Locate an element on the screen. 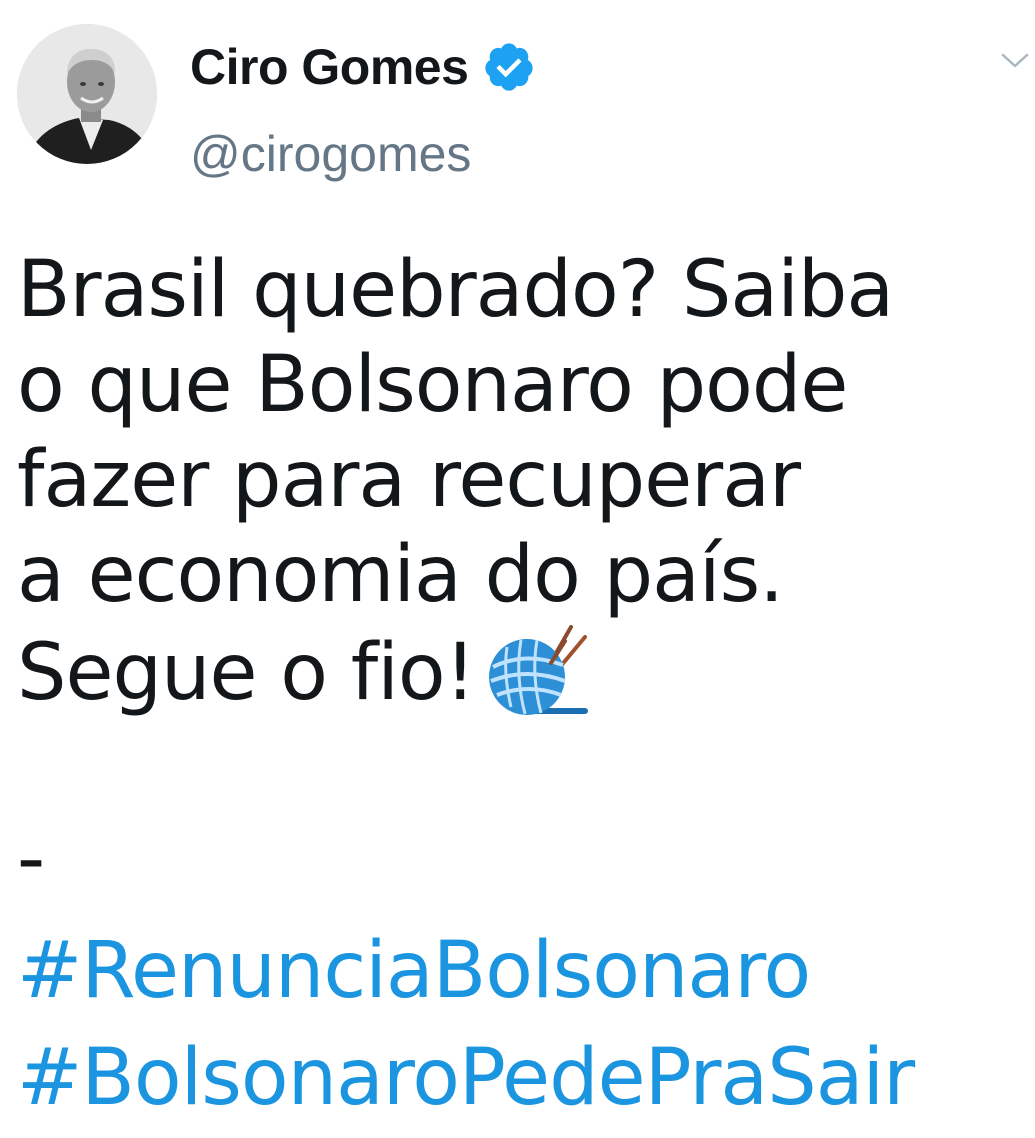 This screenshot has height=1138, width=1035. profile-photo-icon is located at coordinates (87, 94).